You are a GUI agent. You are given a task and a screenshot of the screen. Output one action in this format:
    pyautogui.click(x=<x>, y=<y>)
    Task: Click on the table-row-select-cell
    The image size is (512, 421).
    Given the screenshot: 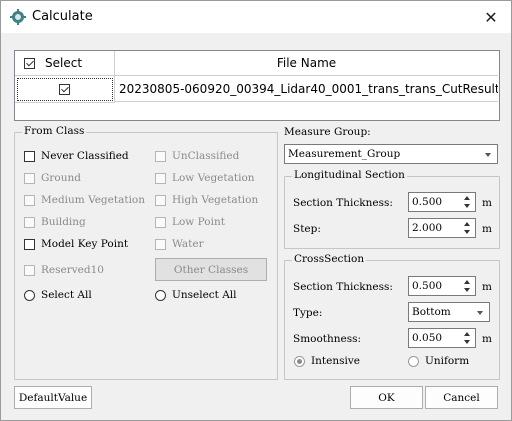 What is the action you would take?
    pyautogui.click(x=65, y=89)
    